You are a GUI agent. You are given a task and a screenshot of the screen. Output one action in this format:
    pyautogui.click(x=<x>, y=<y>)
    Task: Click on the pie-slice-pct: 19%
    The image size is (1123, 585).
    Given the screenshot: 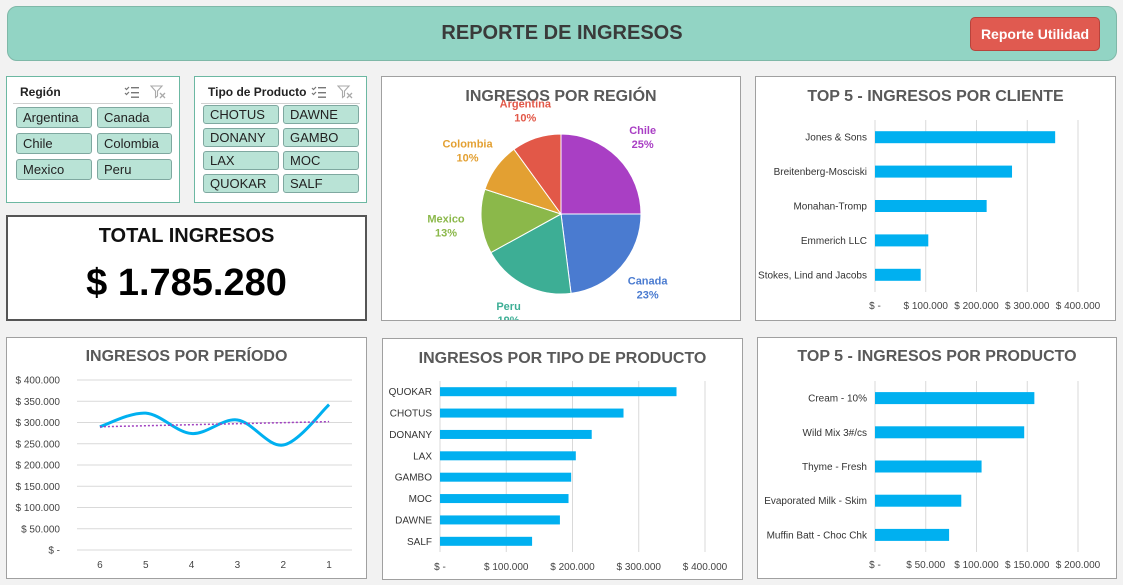 What is the action you would take?
    pyautogui.click(x=509, y=317)
    